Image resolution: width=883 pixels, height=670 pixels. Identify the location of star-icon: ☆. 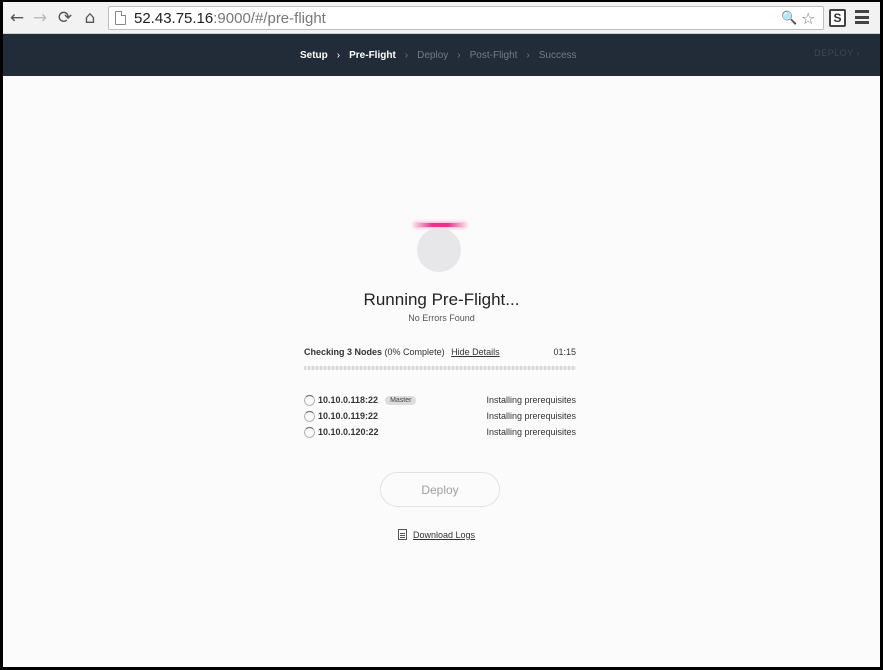
(808, 18).